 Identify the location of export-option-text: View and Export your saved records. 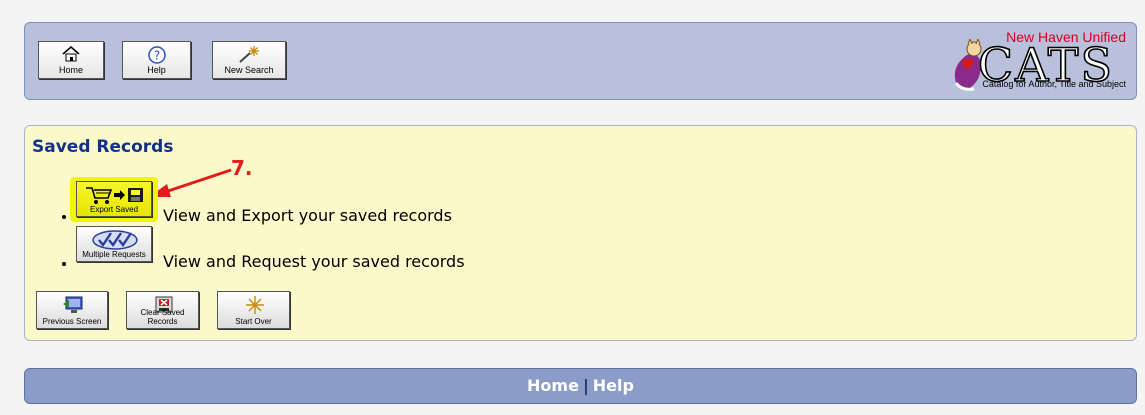
(307, 215).